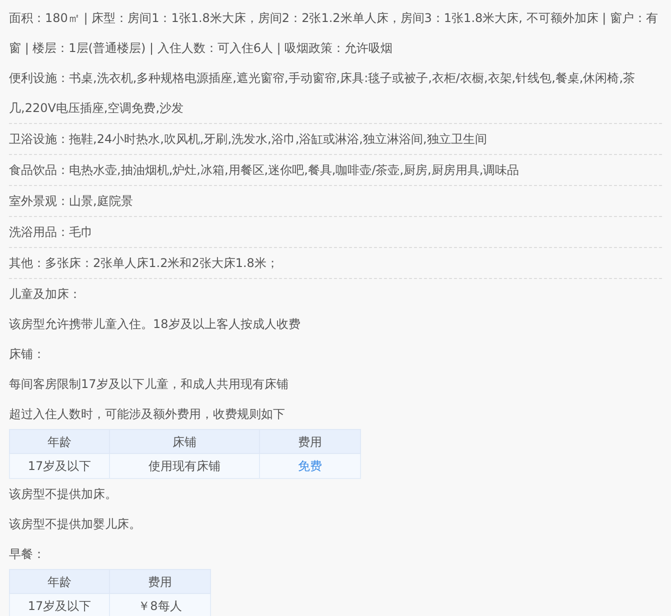 The height and width of the screenshot is (616, 671). I want to click on policy-text: 超过入住人数时，可能涉及额外费用，收费规则如下, so click(147, 414).